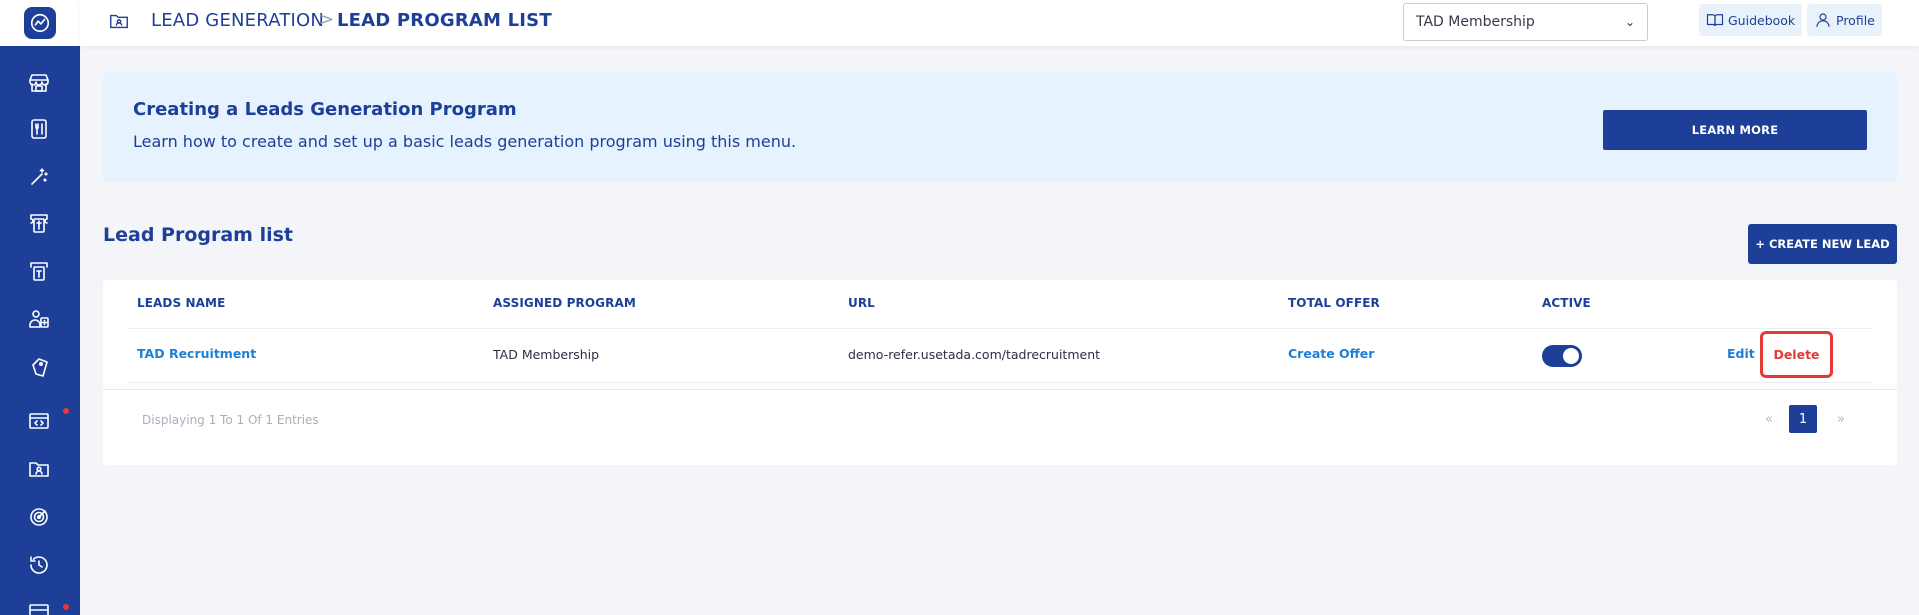  I want to click on column-header-assigned-program: ASSIGNED PROGRAM, so click(564, 303).